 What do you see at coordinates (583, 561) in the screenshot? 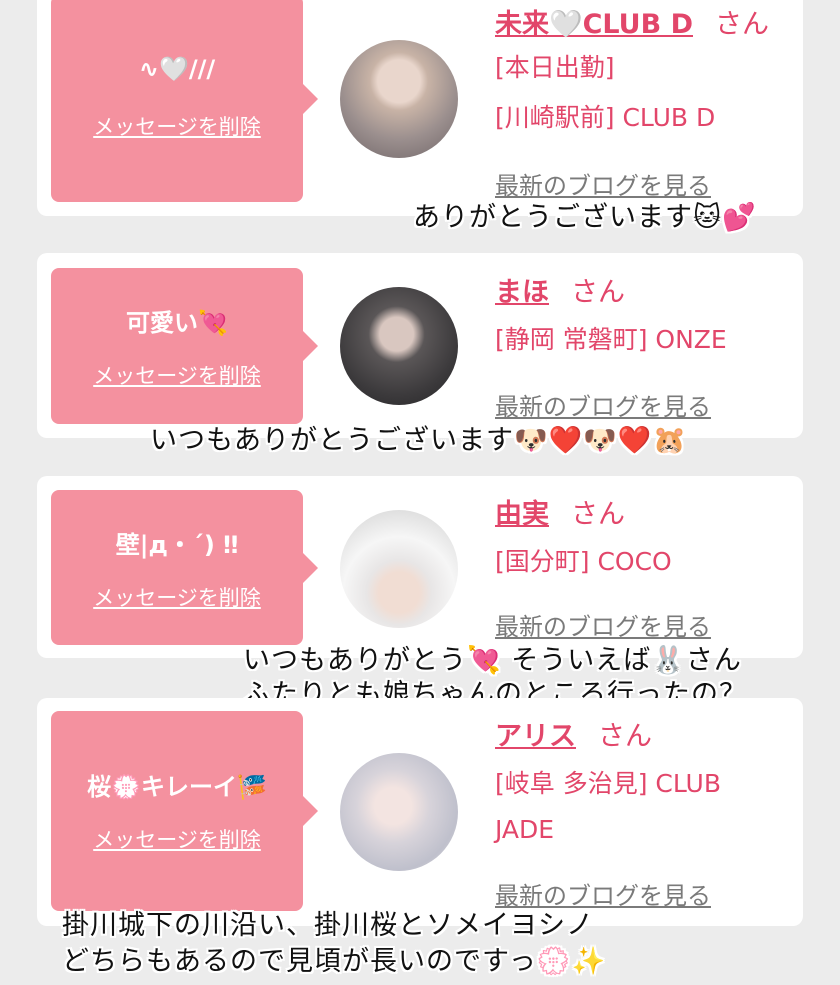
I see `info-line: [国分町] COCO` at bounding box center [583, 561].